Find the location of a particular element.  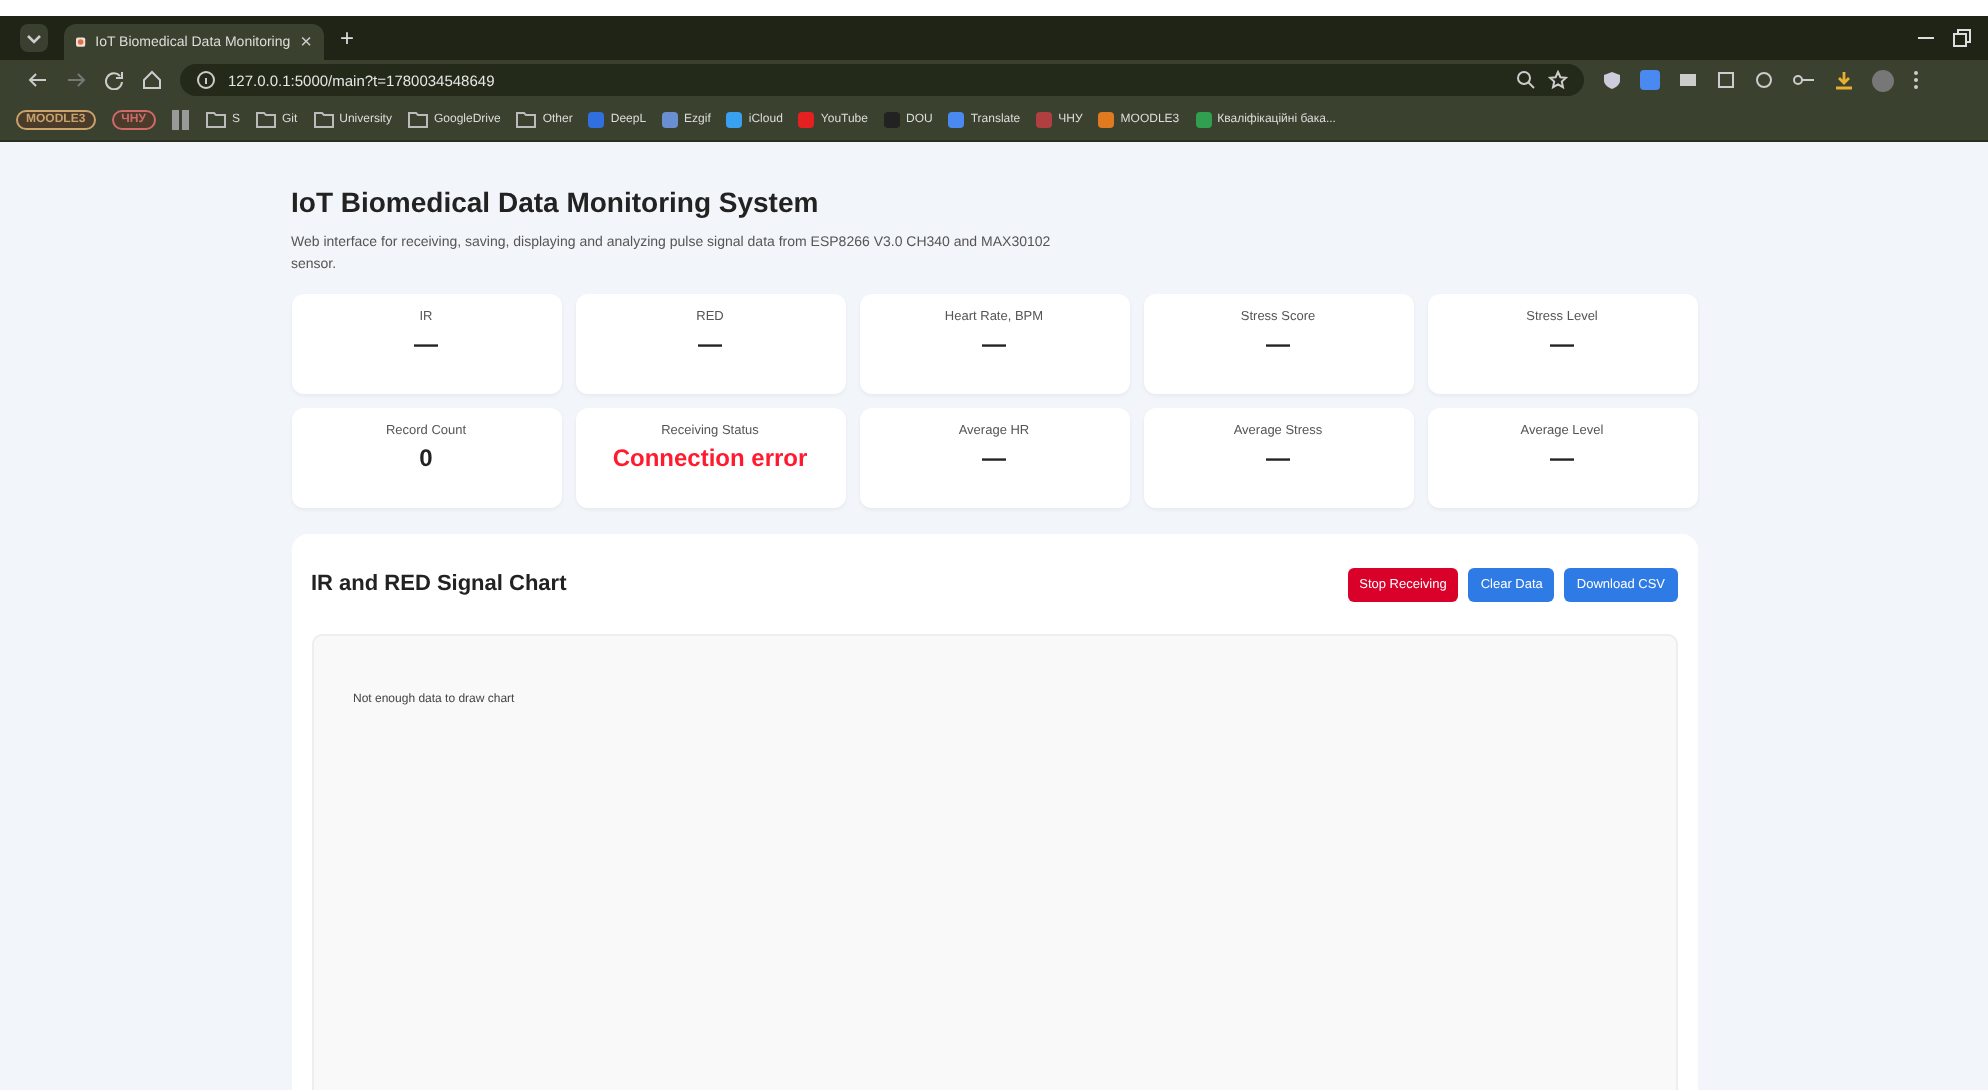

home-icon is located at coordinates (152, 80).